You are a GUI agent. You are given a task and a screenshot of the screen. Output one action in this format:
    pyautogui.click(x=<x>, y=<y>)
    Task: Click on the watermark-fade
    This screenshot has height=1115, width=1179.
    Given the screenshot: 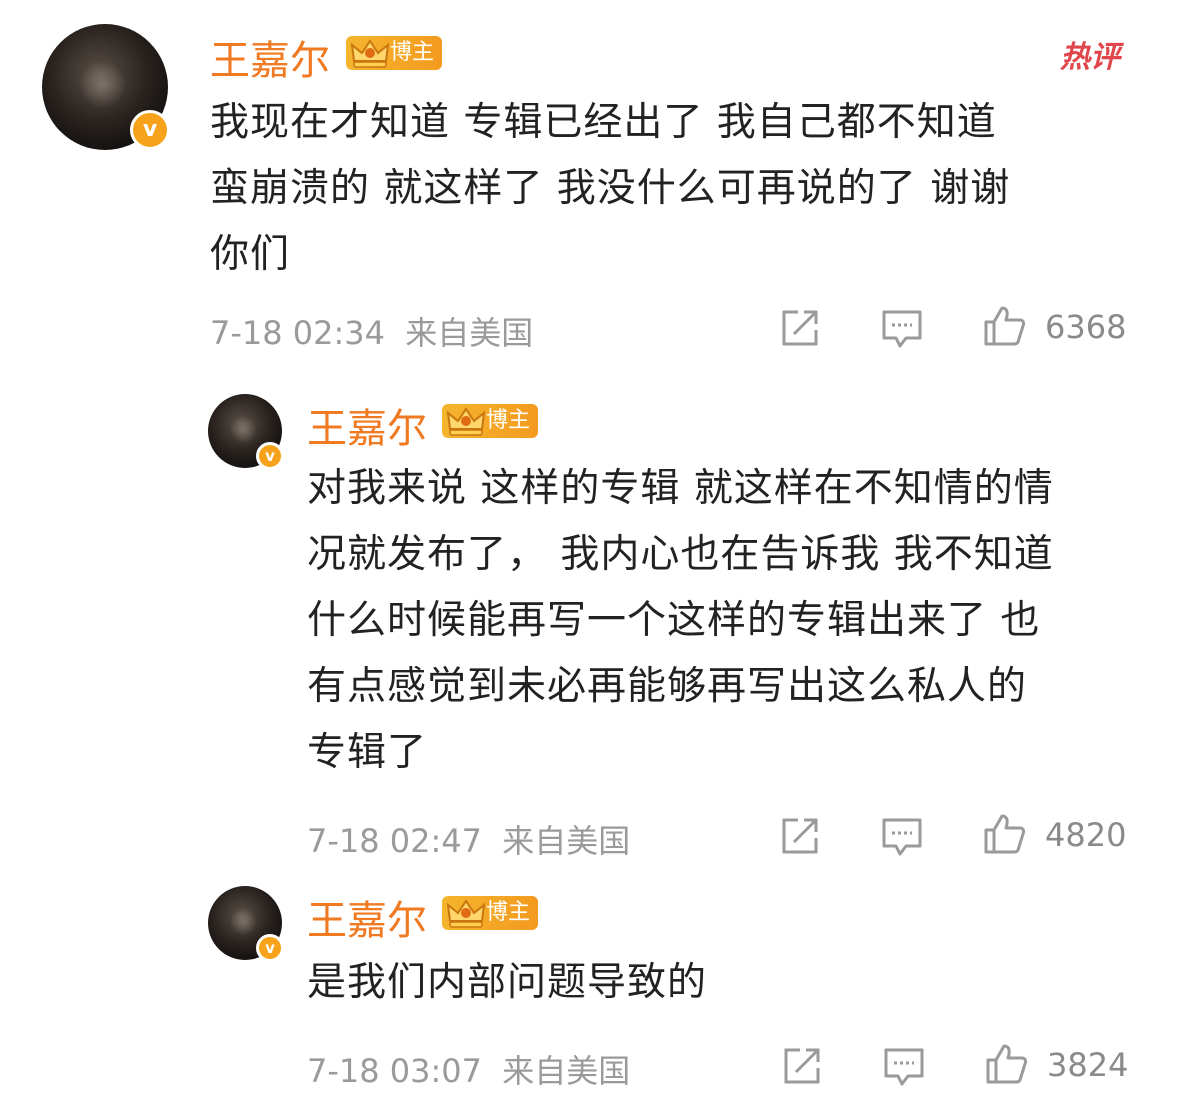 What is the action you would take?
    pyautogui.click(x=1099, y=1098)
    